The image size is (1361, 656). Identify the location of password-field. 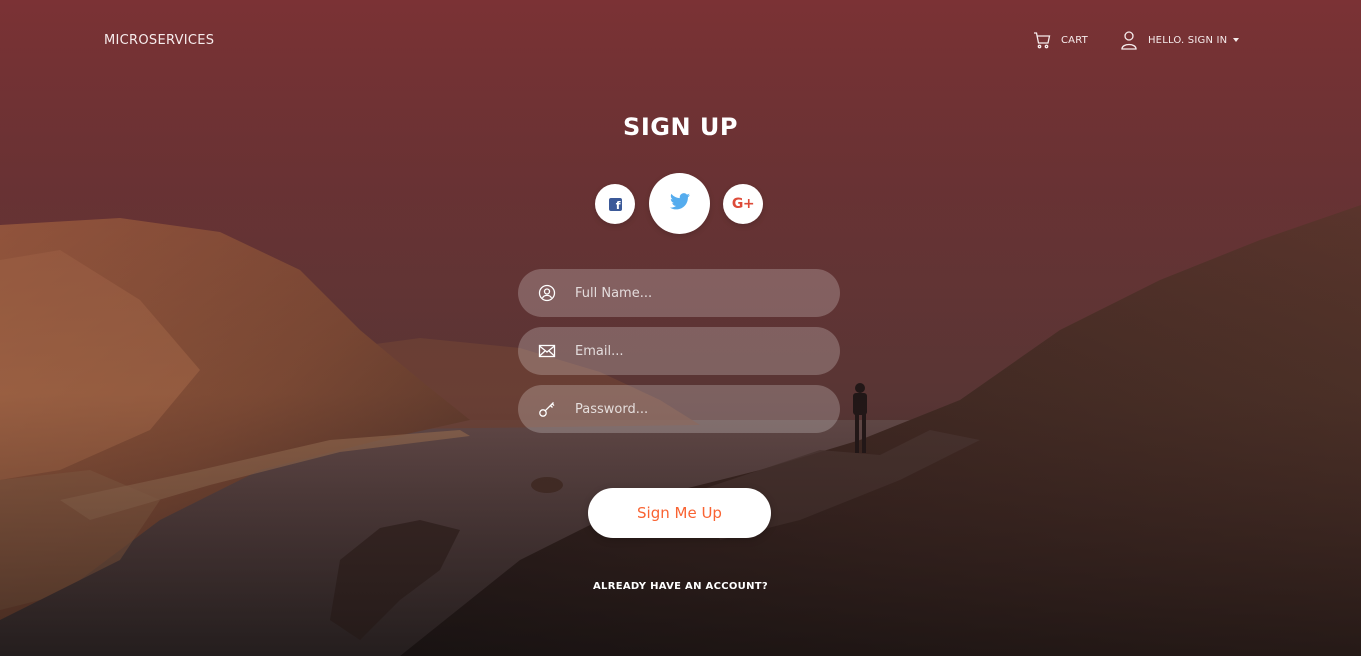
(679, 409).